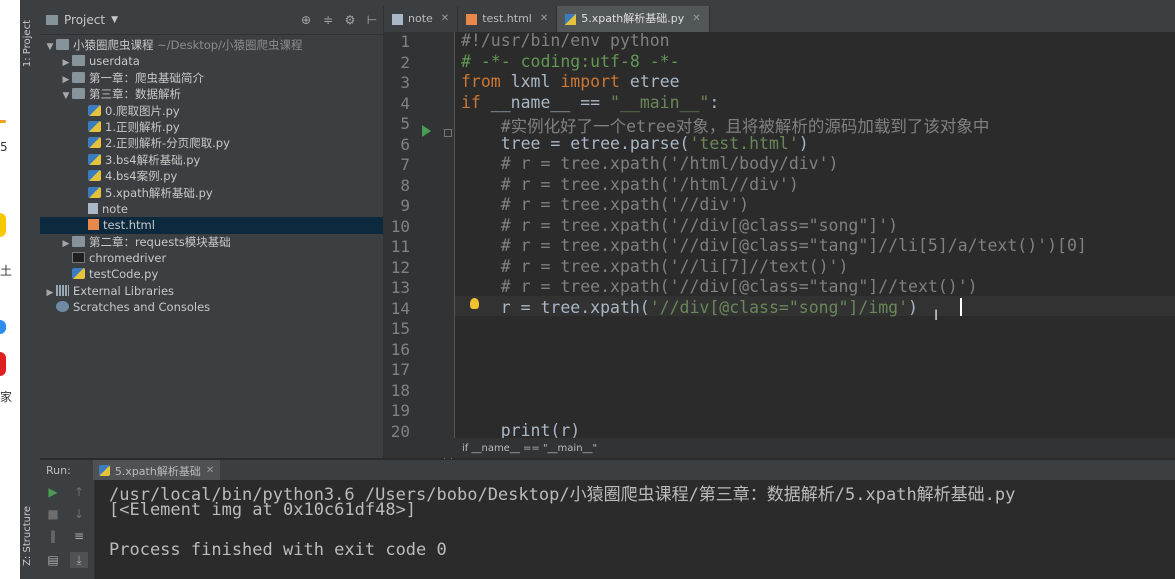  Describe the element at coordinates (53, 560) in the screenshot. I see `dump-threads-icon: ▤` at that location.